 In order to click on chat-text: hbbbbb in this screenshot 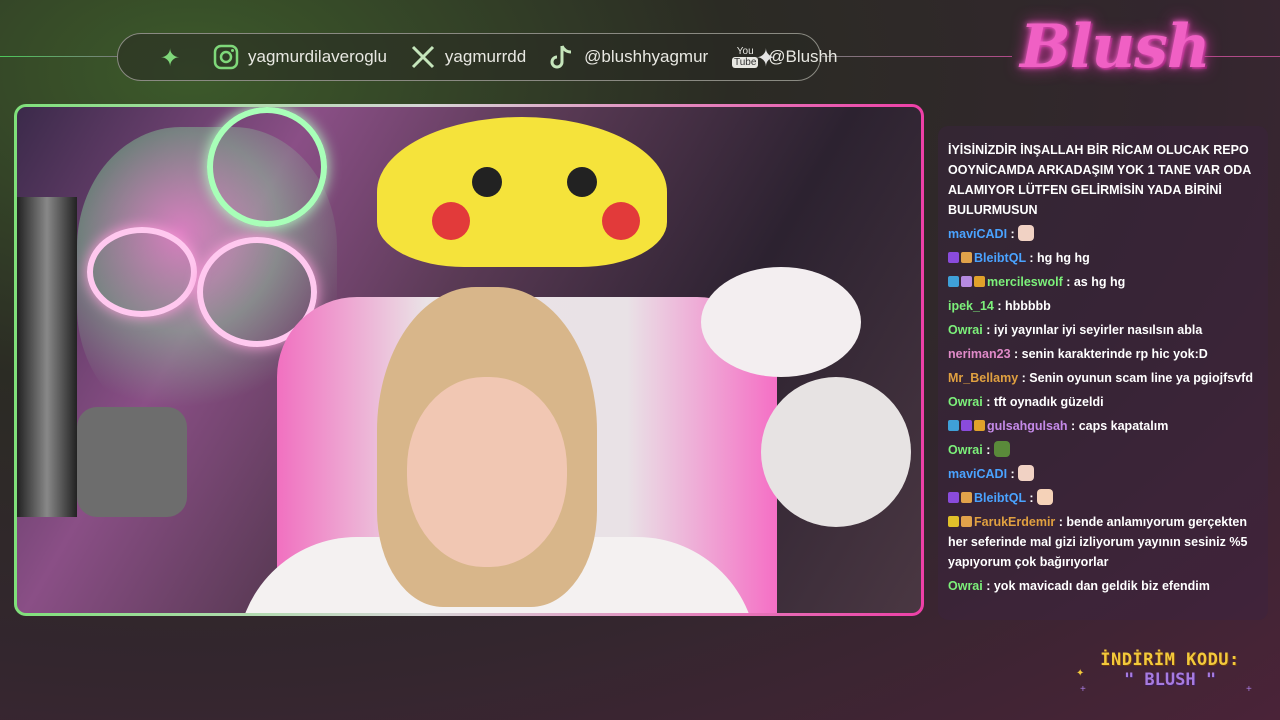, I will do `click(1027, 306)`.